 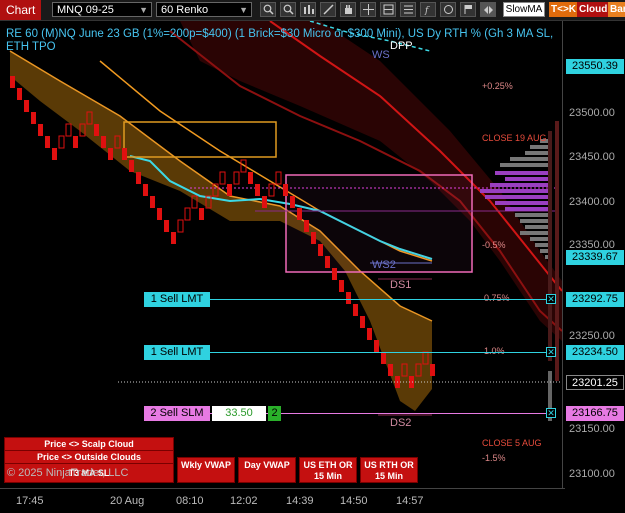 I want to click on pct-10: 1.0%, so click(x=494, y=351).